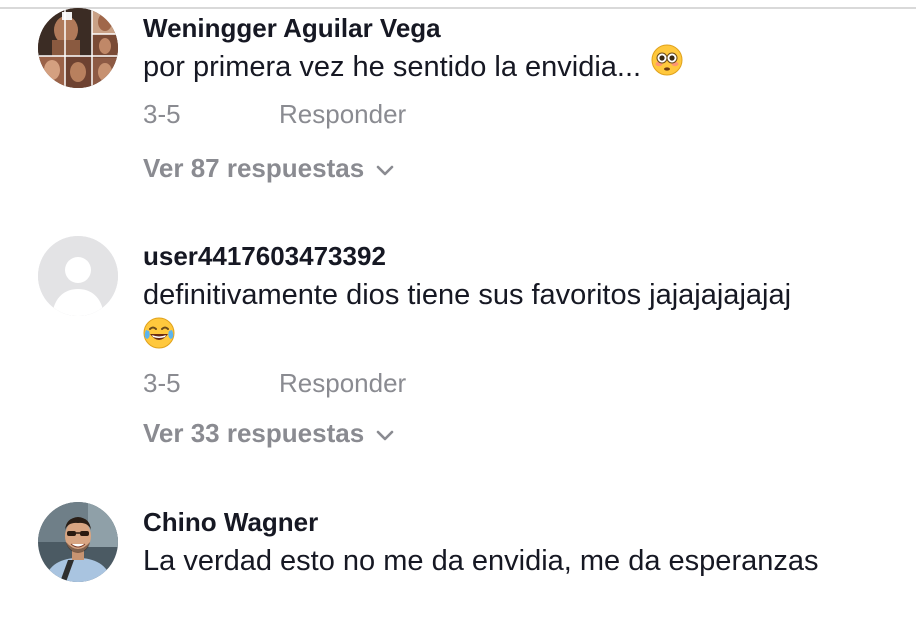 The height and width of the screenshot is (620, 916). Describe the element at coordinates (458, 8) in the screenshot. I see `top-divider` at that location.